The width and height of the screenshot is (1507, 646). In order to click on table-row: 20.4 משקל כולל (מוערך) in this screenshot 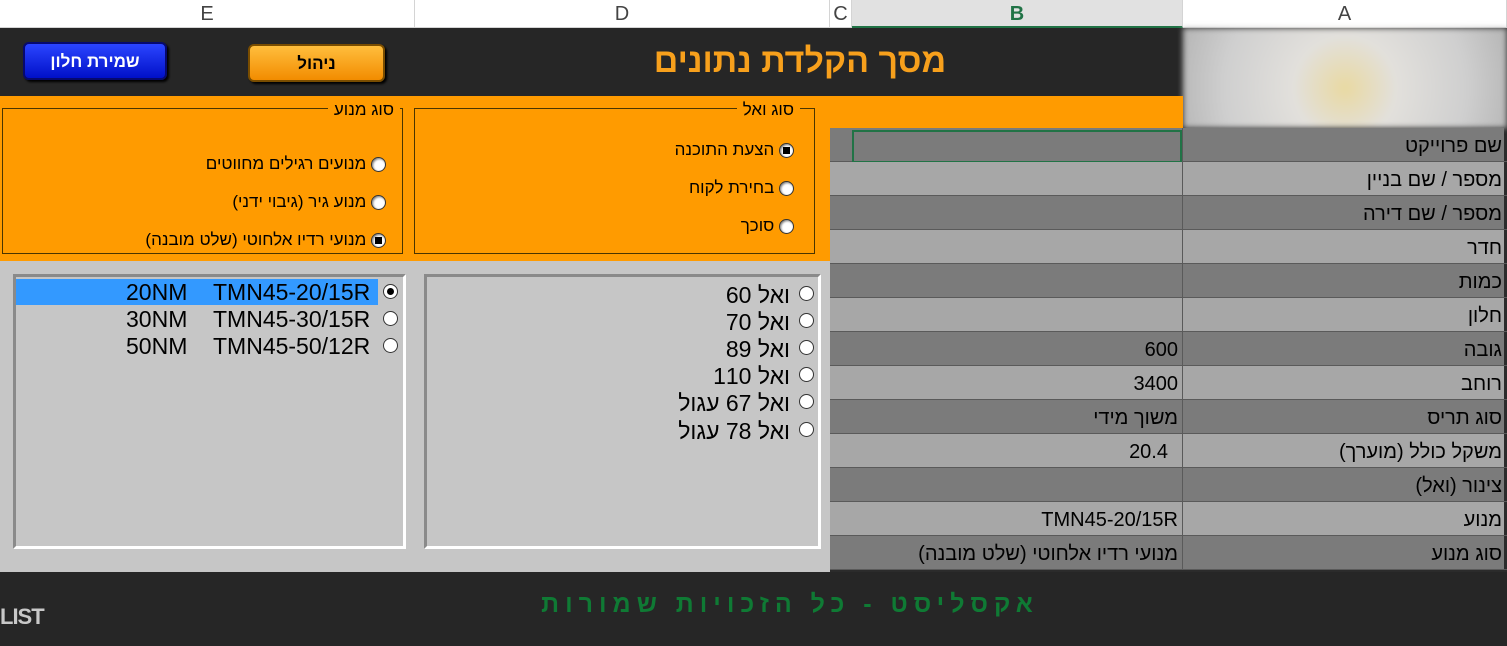, I will do `click(1168, 451)`.